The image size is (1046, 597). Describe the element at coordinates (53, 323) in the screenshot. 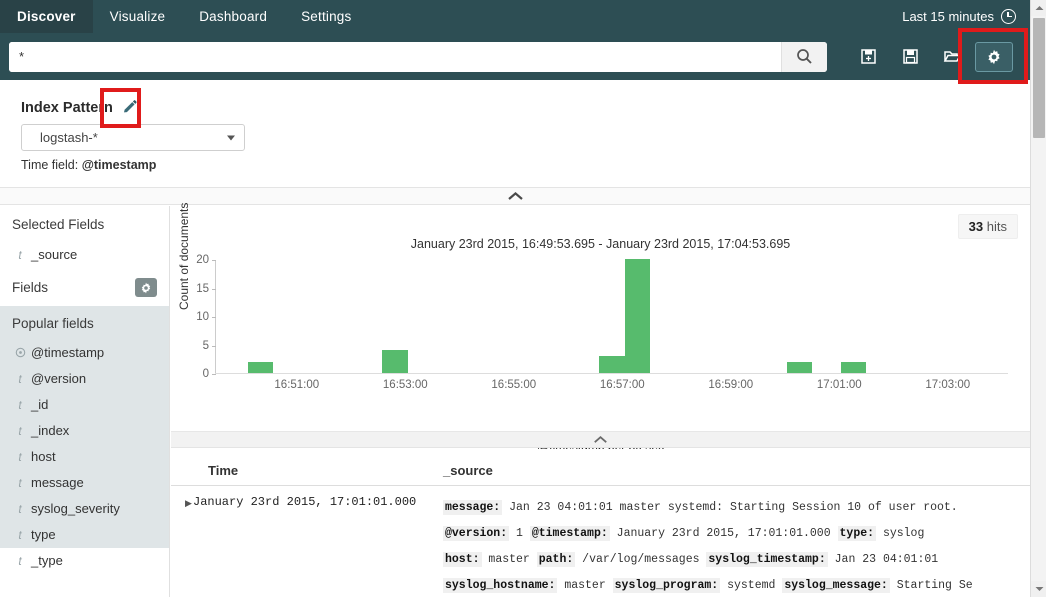

I see `popular-fields-header: Popular fields` at that location.